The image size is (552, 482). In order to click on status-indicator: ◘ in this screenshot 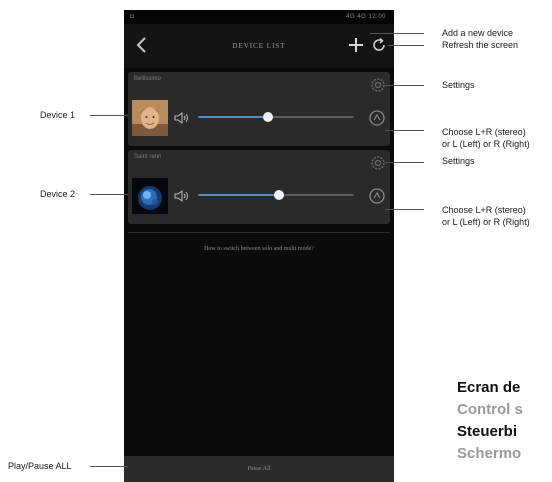, I will do `click(132, 17)`.